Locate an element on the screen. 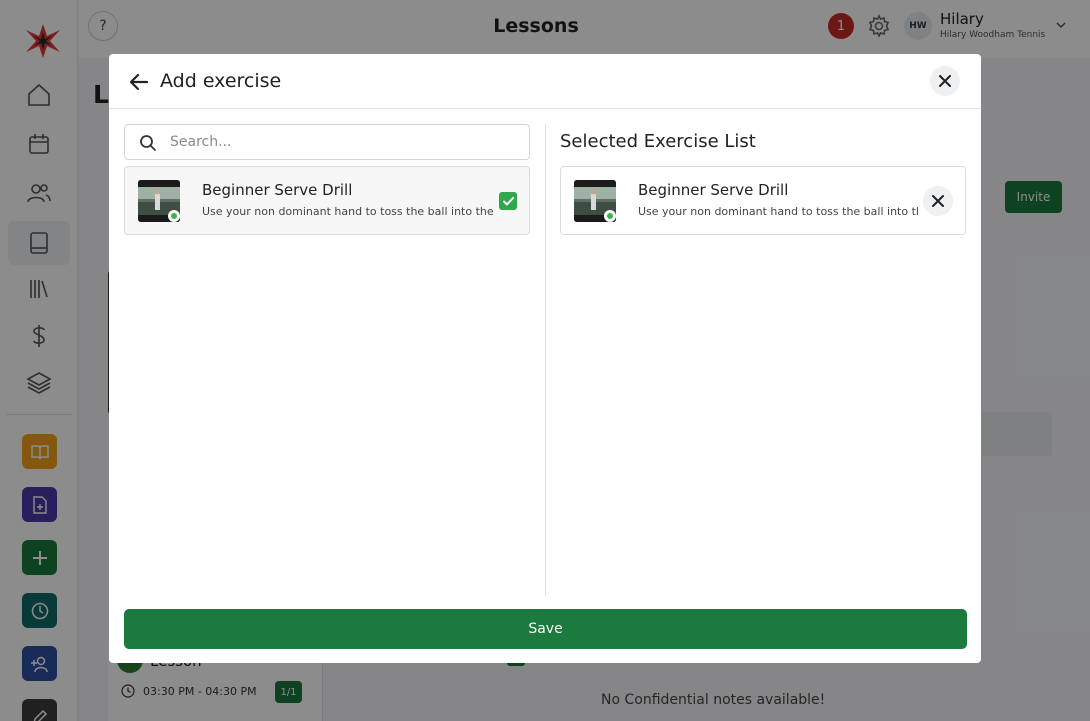  remove-exercise-button is located at coordinates (938, 201).